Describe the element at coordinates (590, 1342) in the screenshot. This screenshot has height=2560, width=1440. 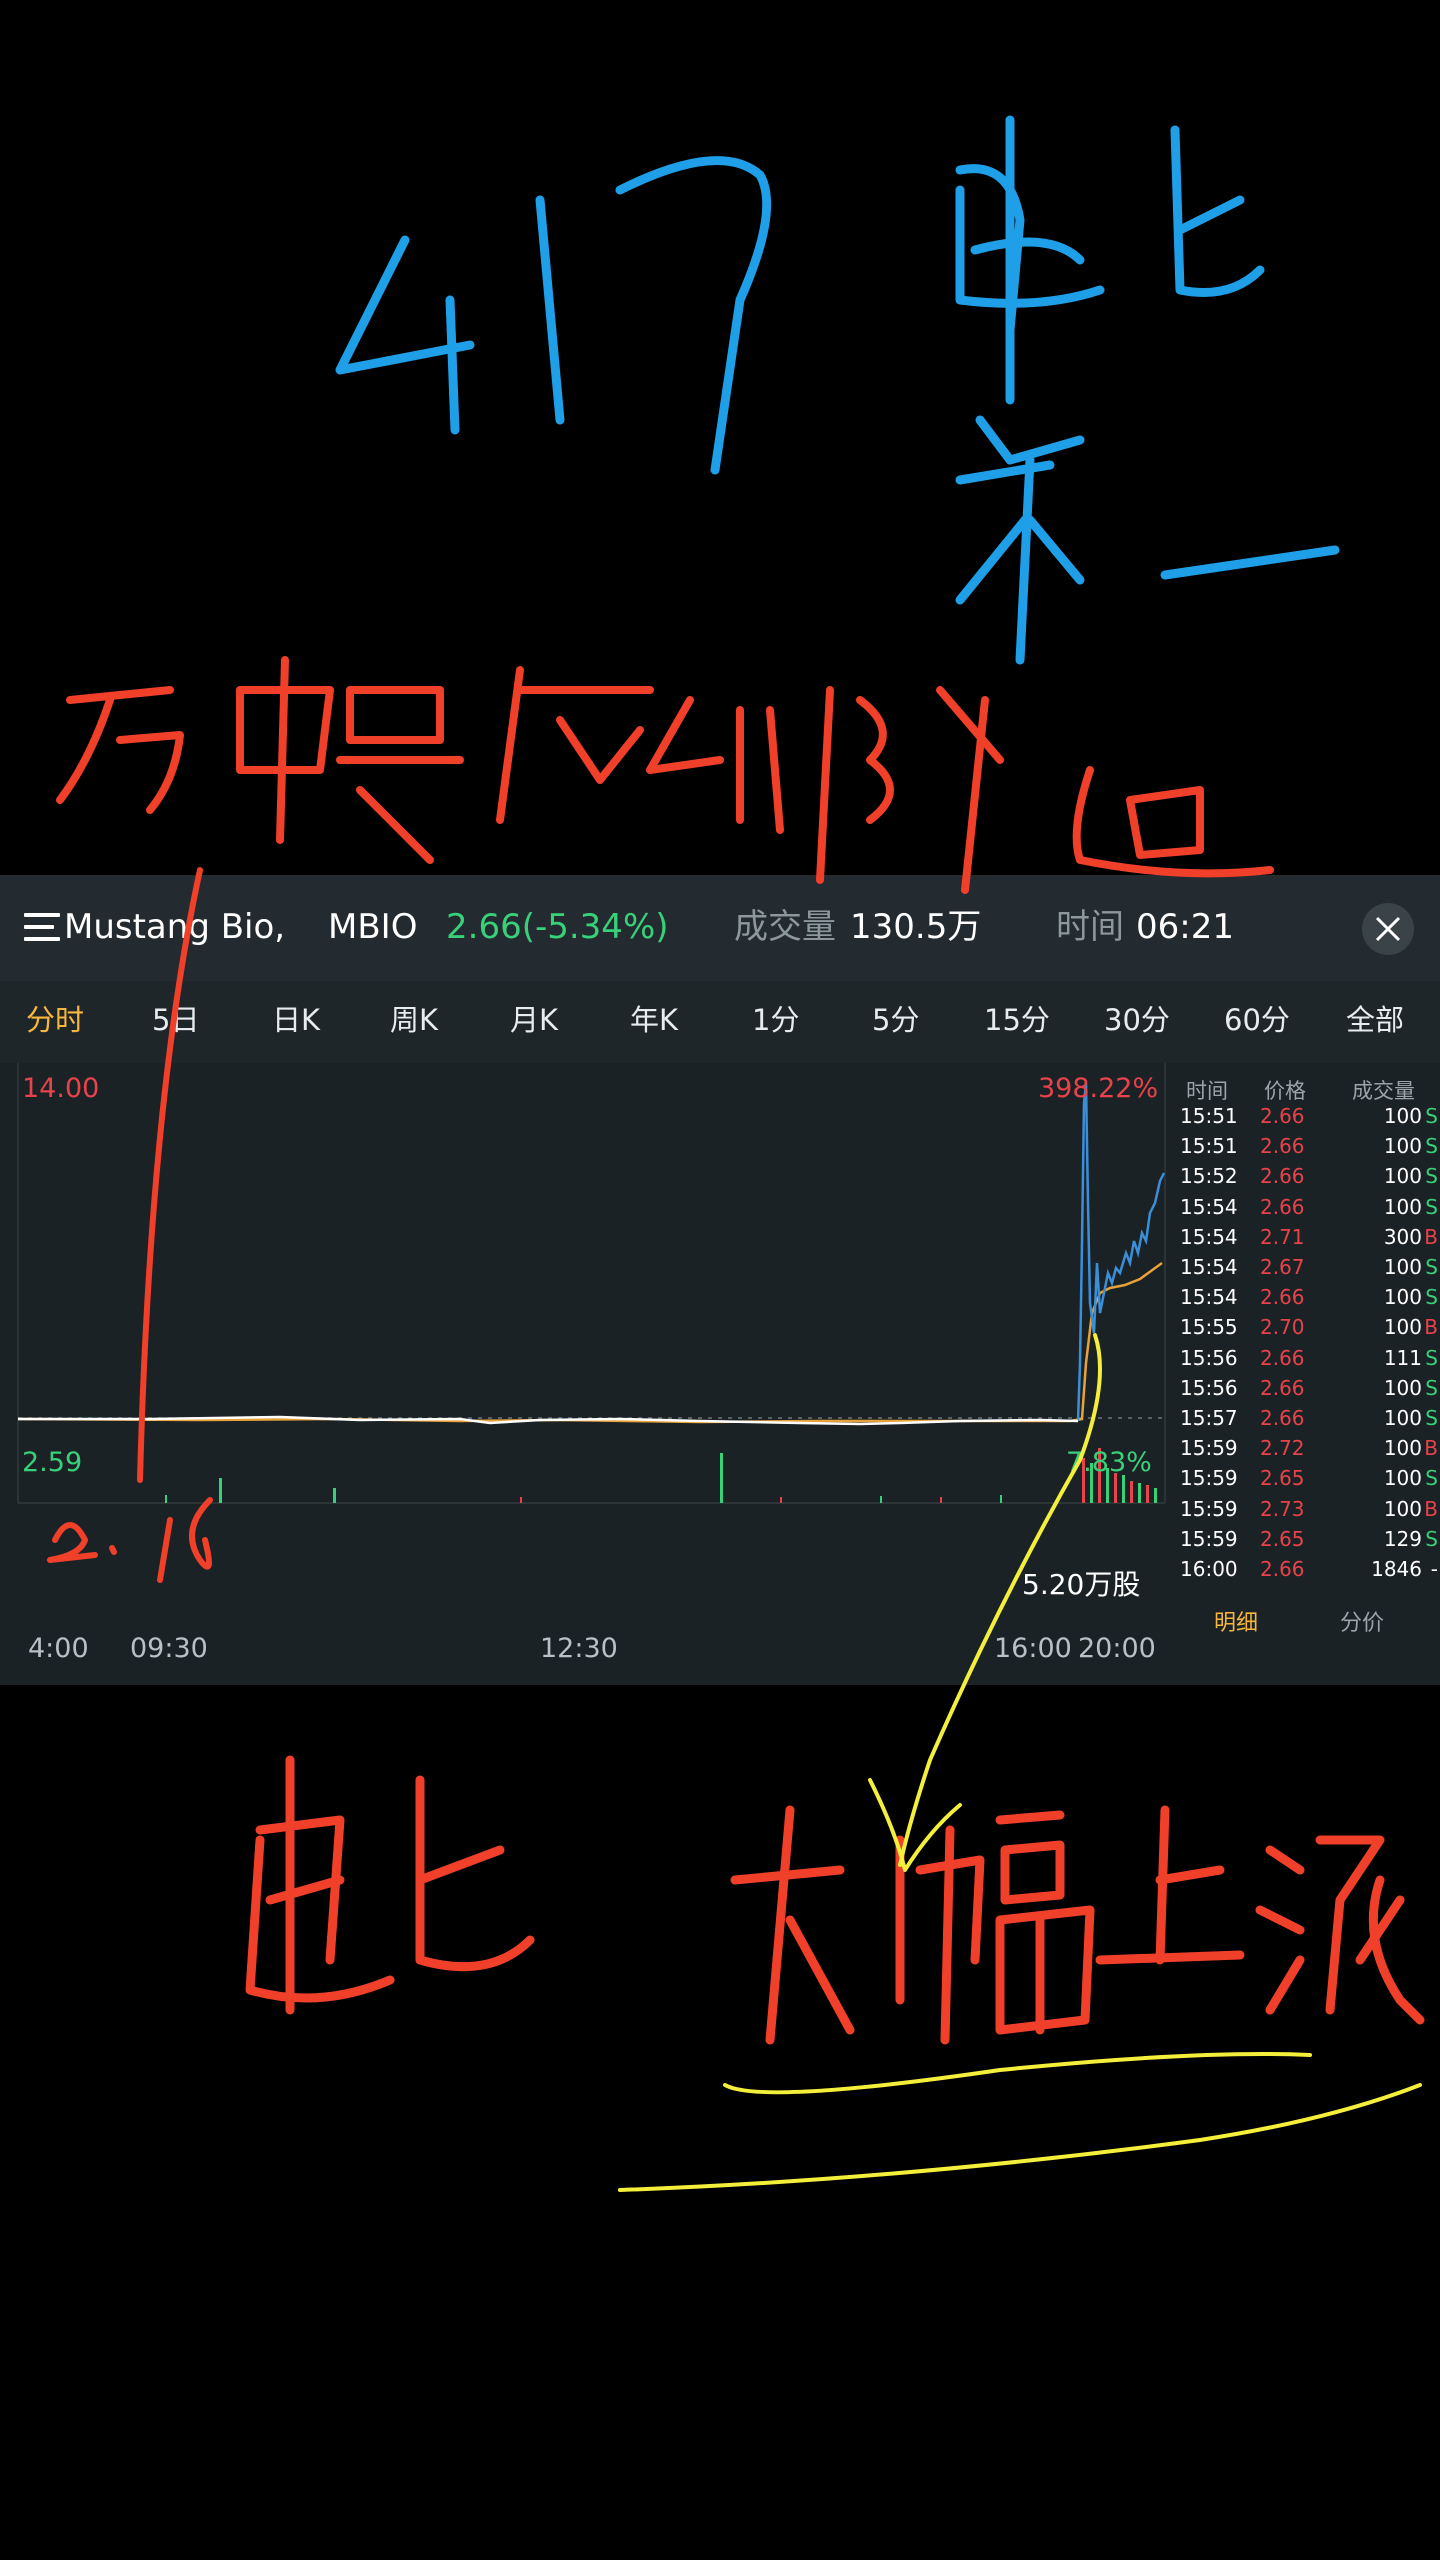
I see `average-price-line` at that location.